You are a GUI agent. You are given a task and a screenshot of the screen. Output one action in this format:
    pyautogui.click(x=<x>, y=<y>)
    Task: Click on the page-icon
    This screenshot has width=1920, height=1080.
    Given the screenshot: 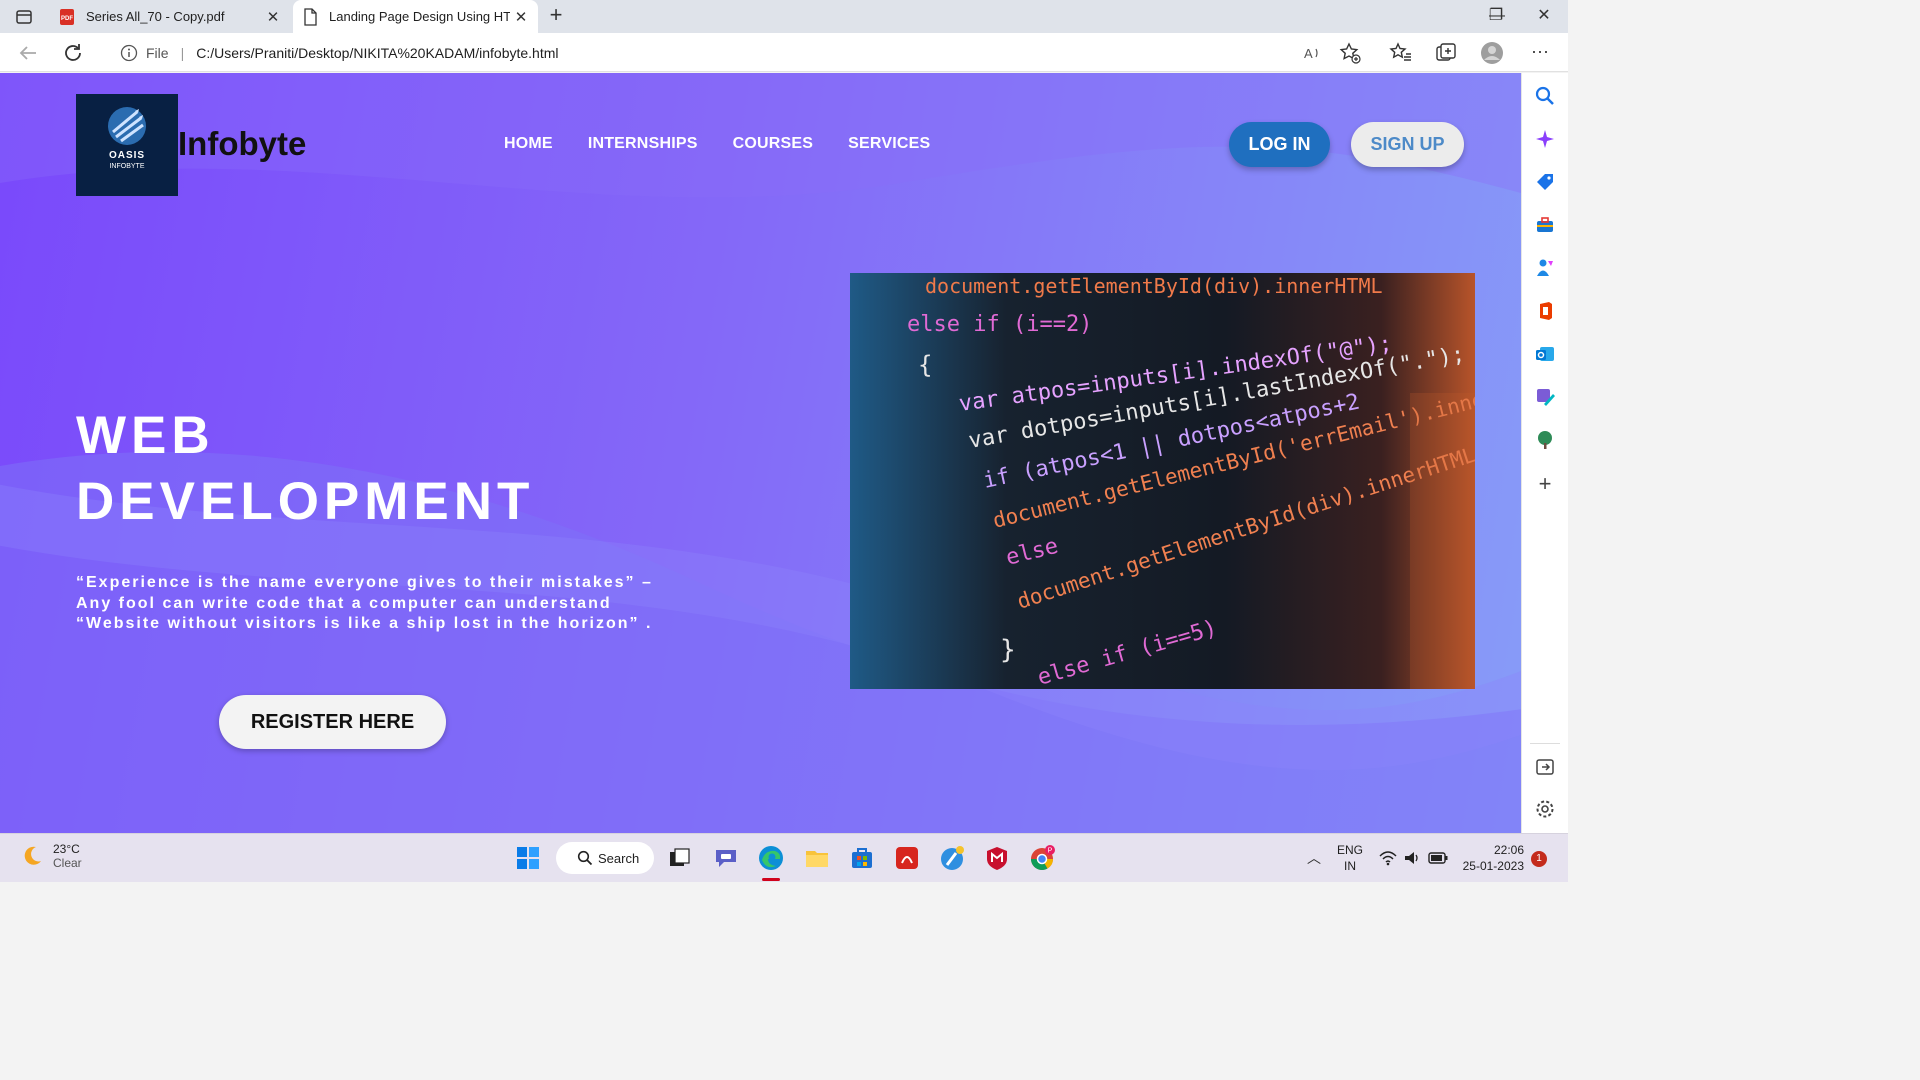 What is the action you would take?
    pyautogui.click(x=310, y=16)
    